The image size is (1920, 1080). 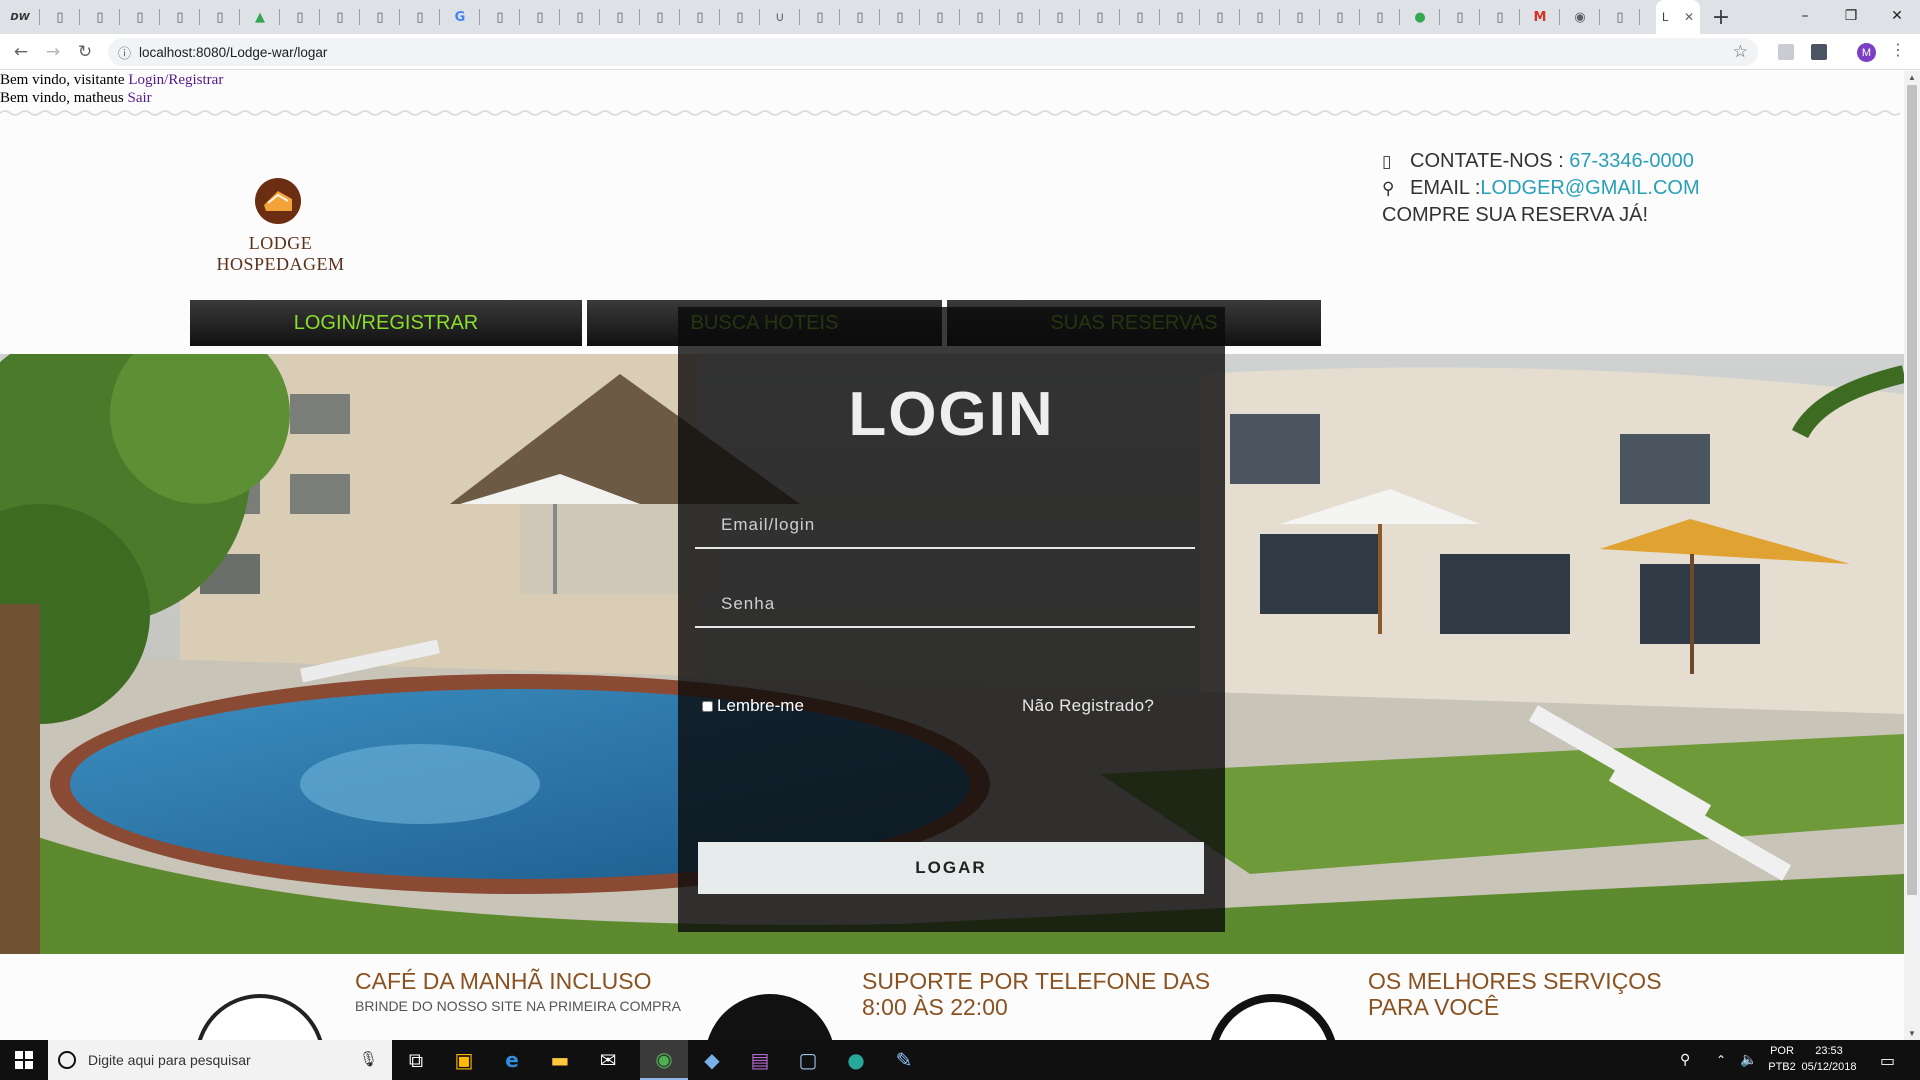 What do you see at coordinates (1898, 49) in the screenshot?
I see `menu-icon: ⋮` at bounding box center [1898, 49].